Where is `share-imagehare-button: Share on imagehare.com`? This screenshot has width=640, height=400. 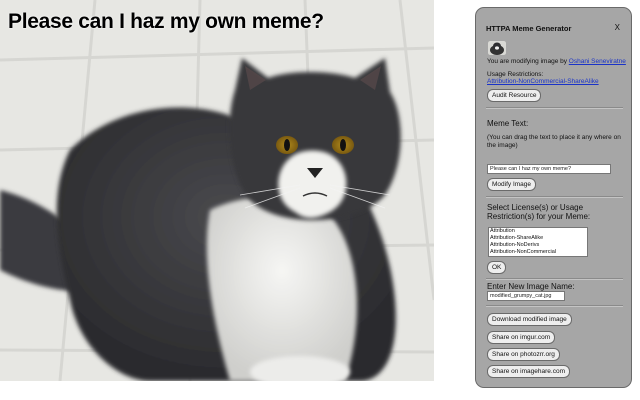 share-imagehare-button: Share on imagehare.com is located at coordinates (528, 371).